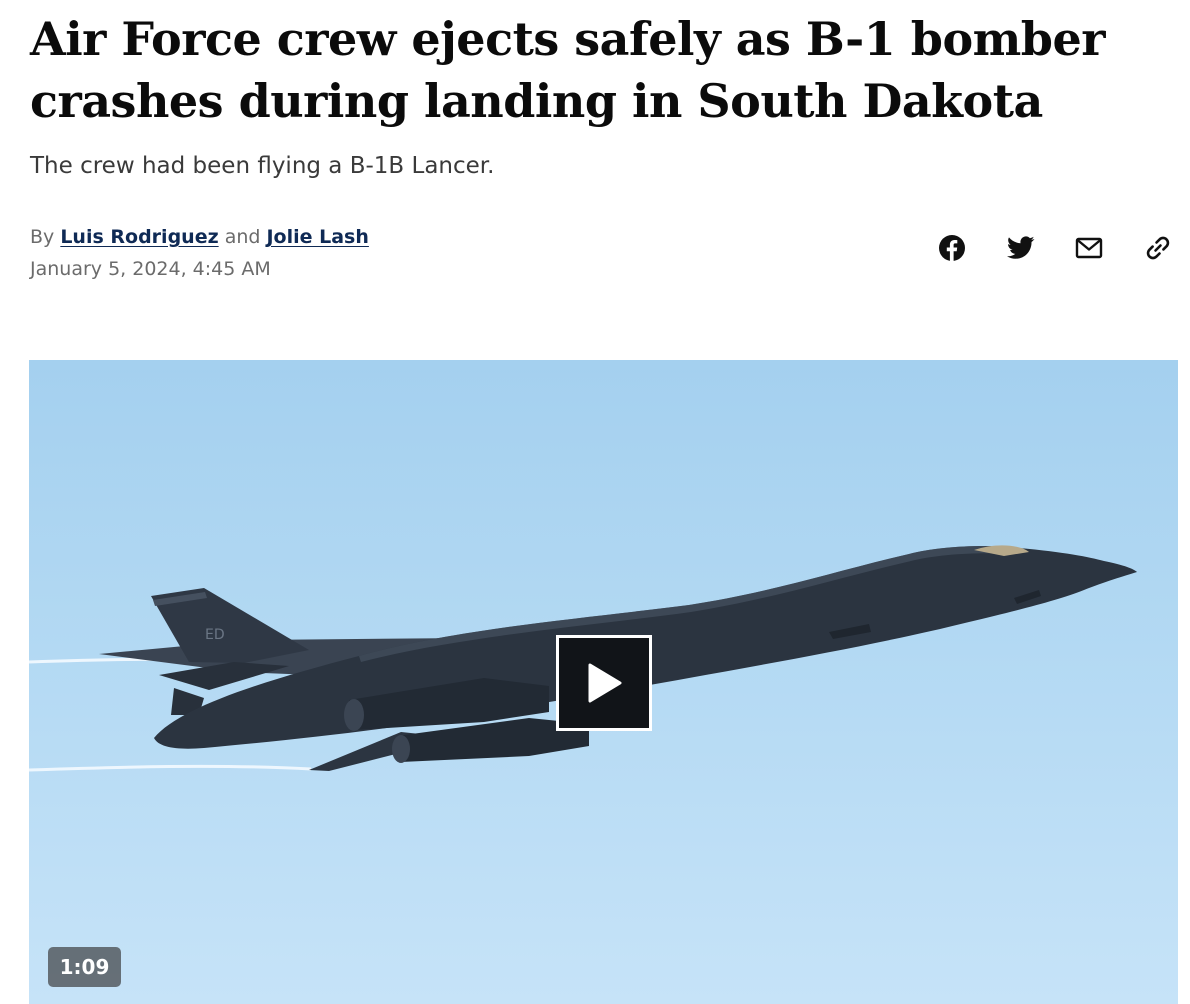 This screenshot has width=1190, height=1004. I want to click on author-link-jolie-lash: Jolie Lash, so click(317, 237).